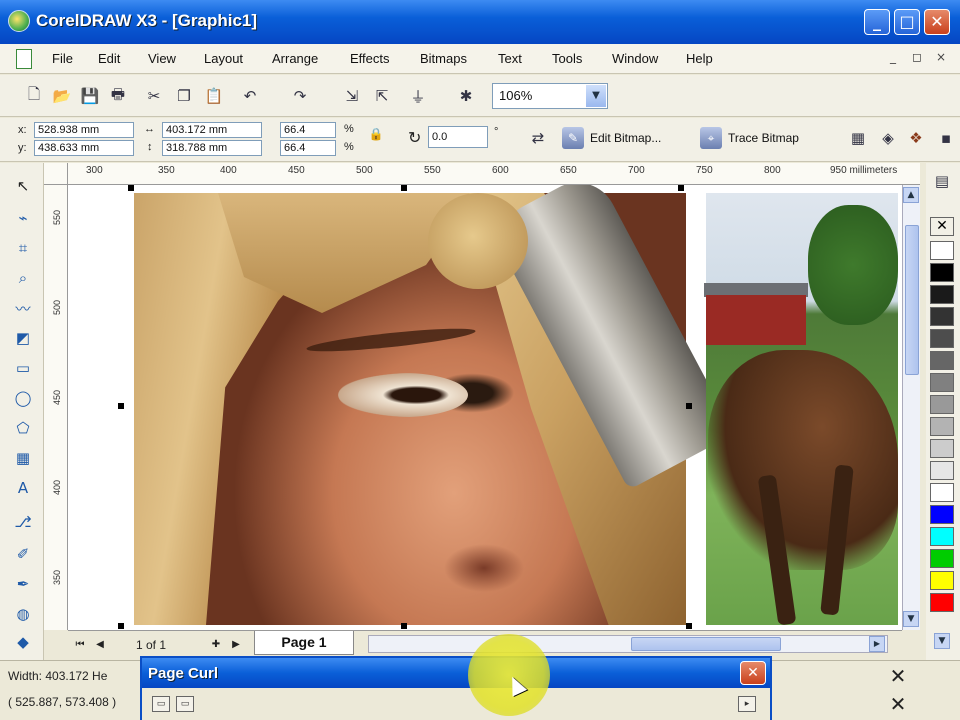  I want to click on more-options-icon: ▪, so click(946, 138).